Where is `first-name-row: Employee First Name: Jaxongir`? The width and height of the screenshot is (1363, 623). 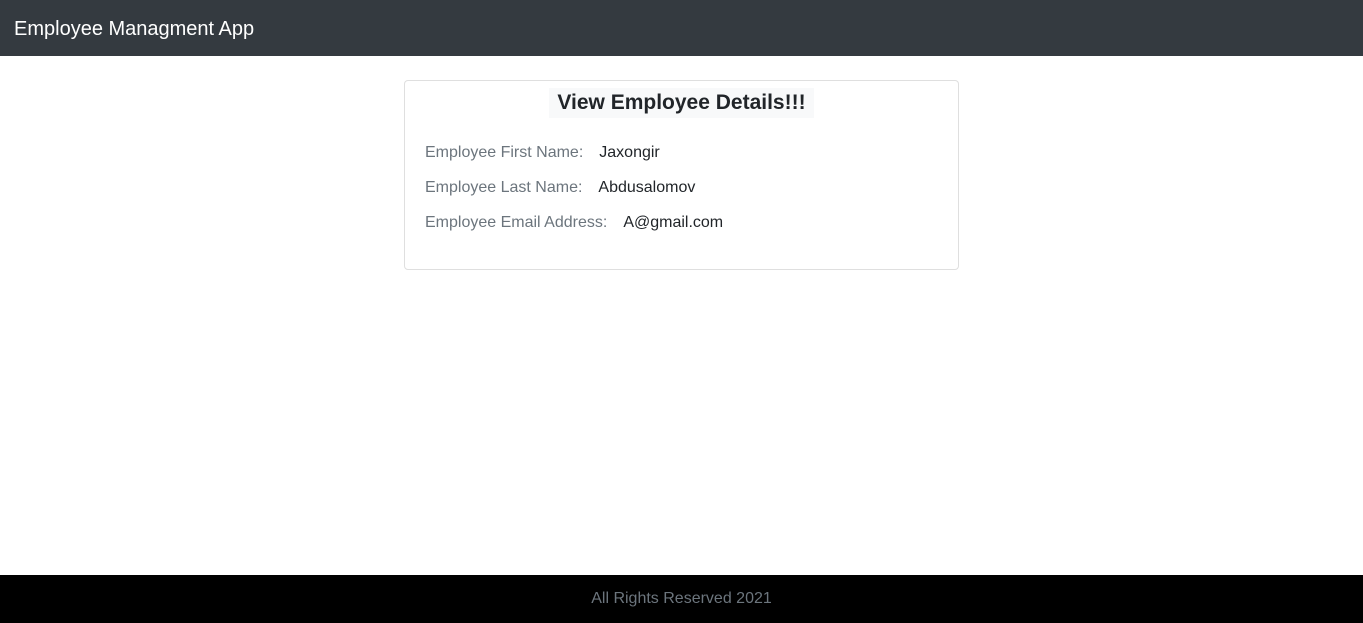
first-name-row: Employee First Name: Jaxongir is located at coordinates (574, 160).